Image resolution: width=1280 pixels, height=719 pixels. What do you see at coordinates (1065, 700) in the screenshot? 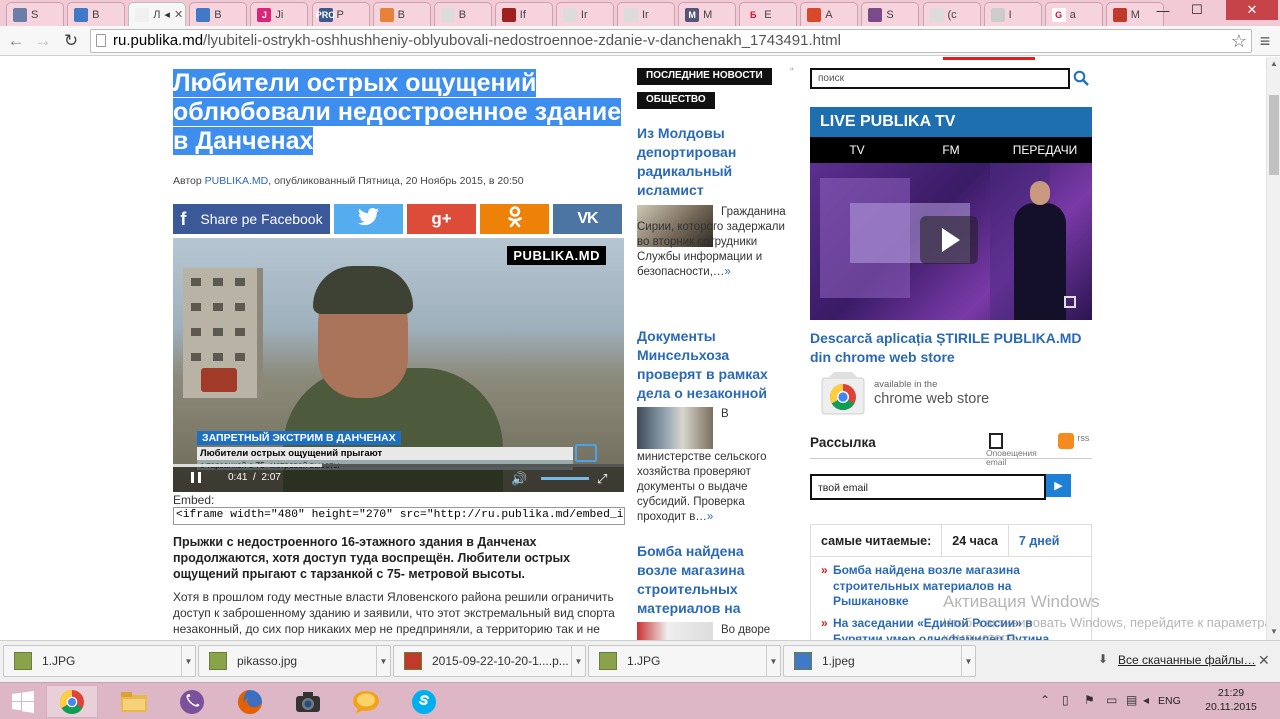
I see `tray-device-icon: ▯` at bounding box center [1065, 700].